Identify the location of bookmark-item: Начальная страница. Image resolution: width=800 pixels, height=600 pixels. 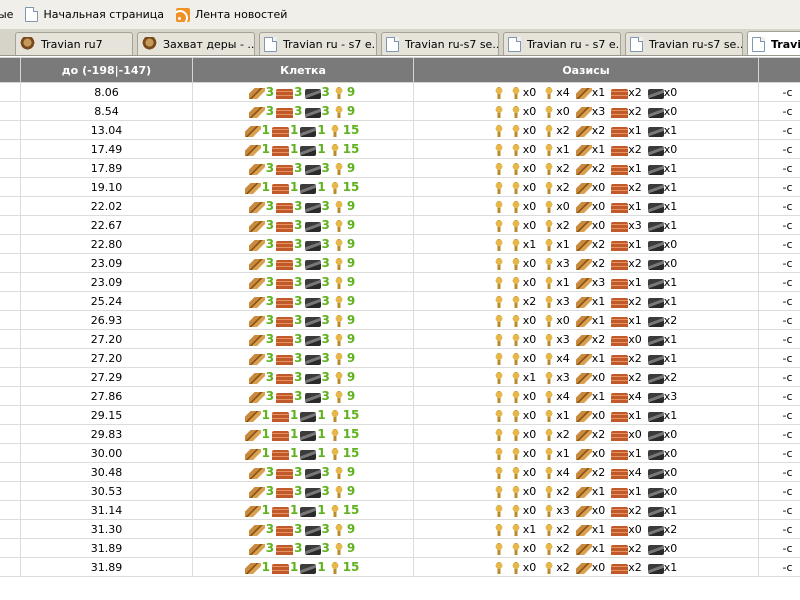
(94, 15).